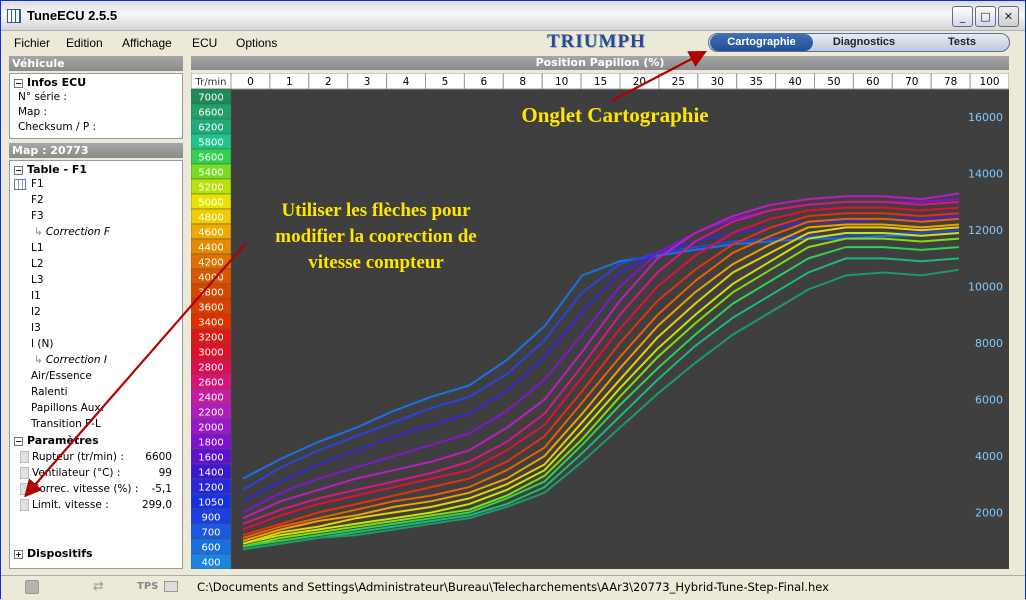  What do you see at coordinates (210, 173) in the screenshot?
I see `rpm-label: 5400` at bounding box center [210, 173].